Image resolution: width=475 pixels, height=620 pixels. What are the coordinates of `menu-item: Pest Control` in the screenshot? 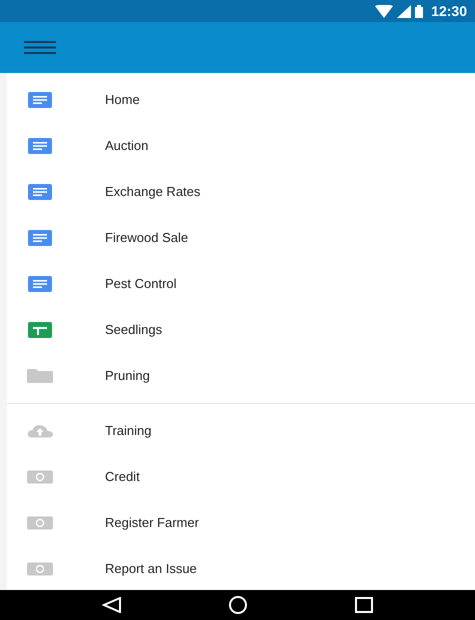 It's located at (141, 284).